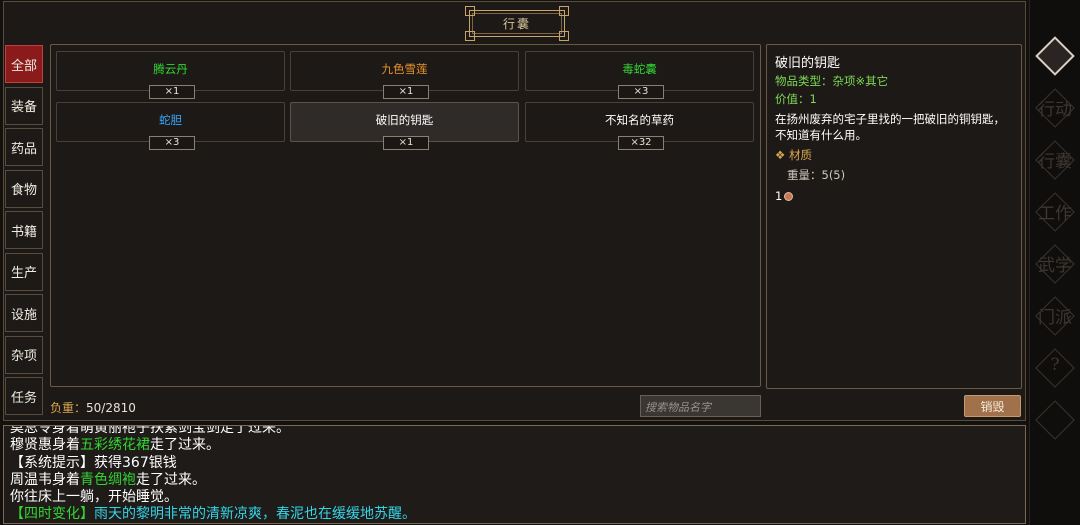 The height and width of the screenshot is (525, 1080). What do you see at coordinates (404, 69) in the screenshot?
I see `item-name: 九色雪莲` at bounding box center [404, 69].